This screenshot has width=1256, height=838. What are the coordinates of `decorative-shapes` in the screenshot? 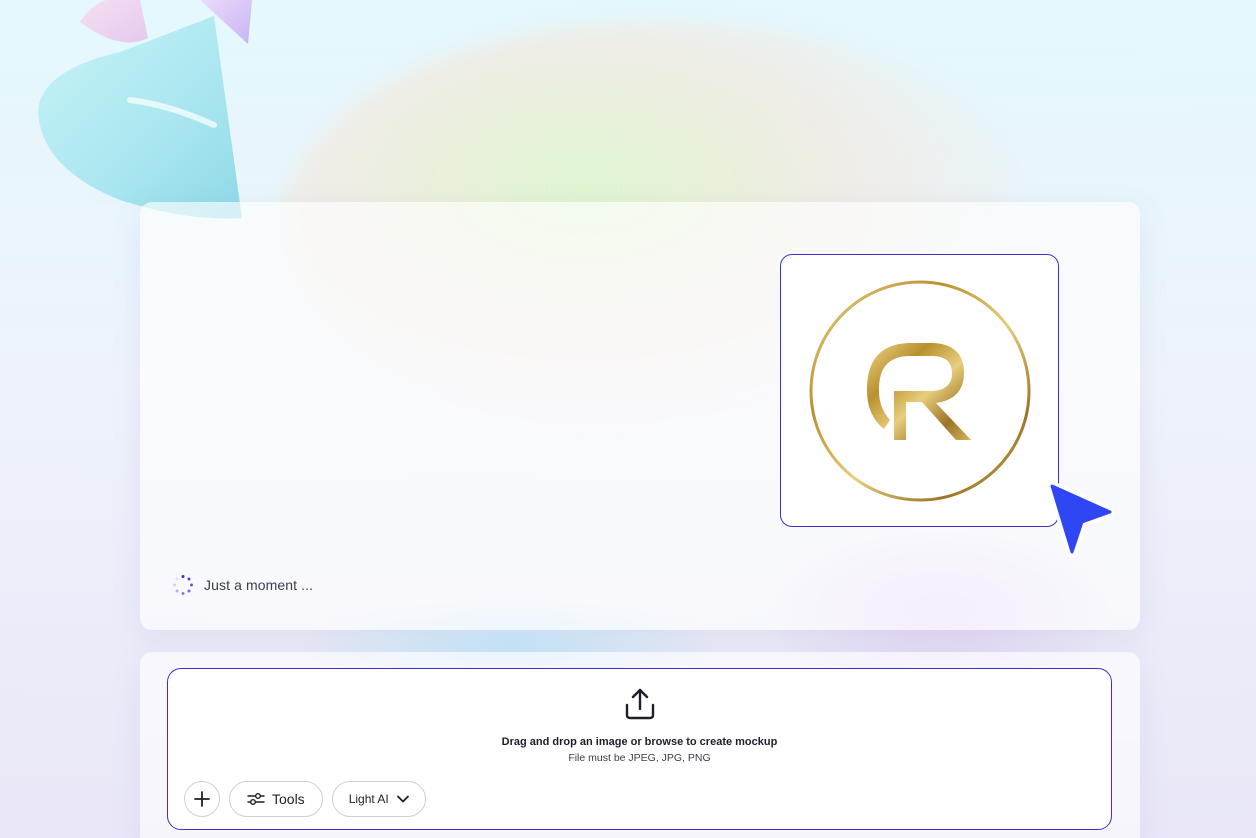 It's located at (145, 109).